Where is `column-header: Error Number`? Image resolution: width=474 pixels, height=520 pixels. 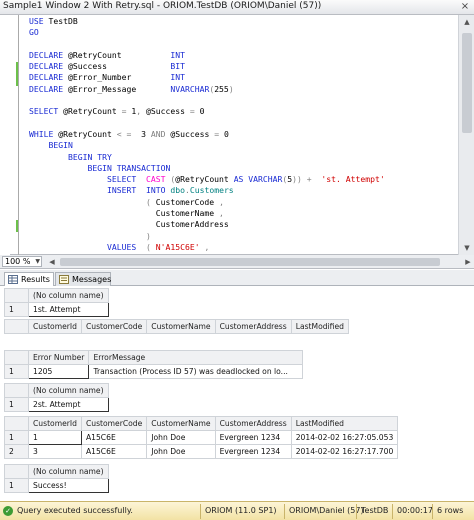
column-header: Error Number is located at coordinates (58, 357).